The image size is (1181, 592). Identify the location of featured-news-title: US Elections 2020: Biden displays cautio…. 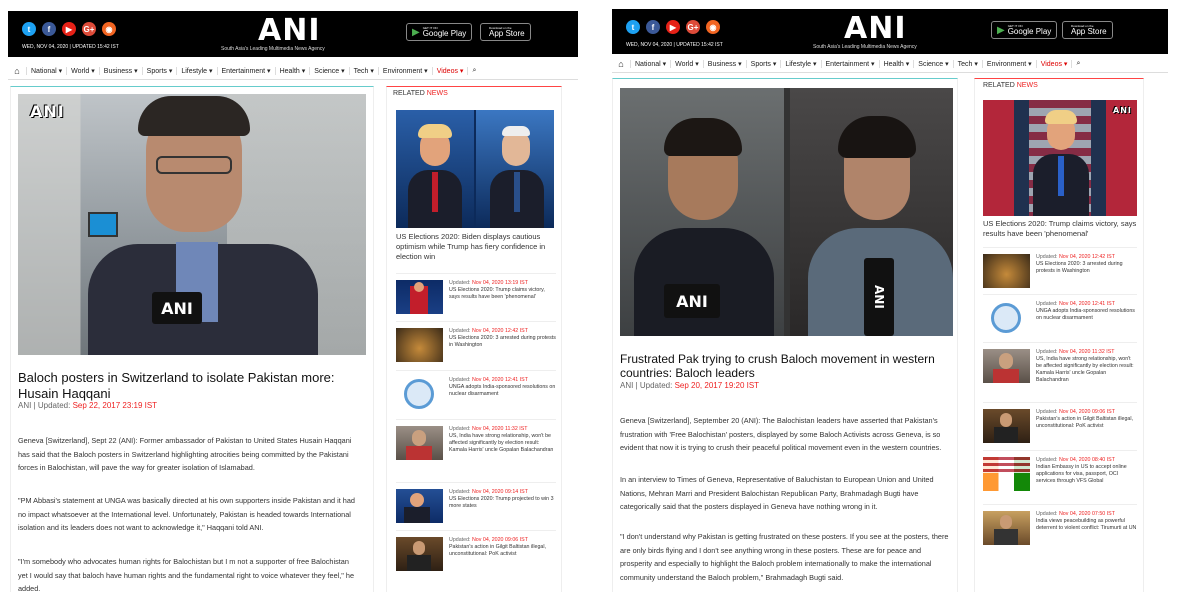
(476, 247).